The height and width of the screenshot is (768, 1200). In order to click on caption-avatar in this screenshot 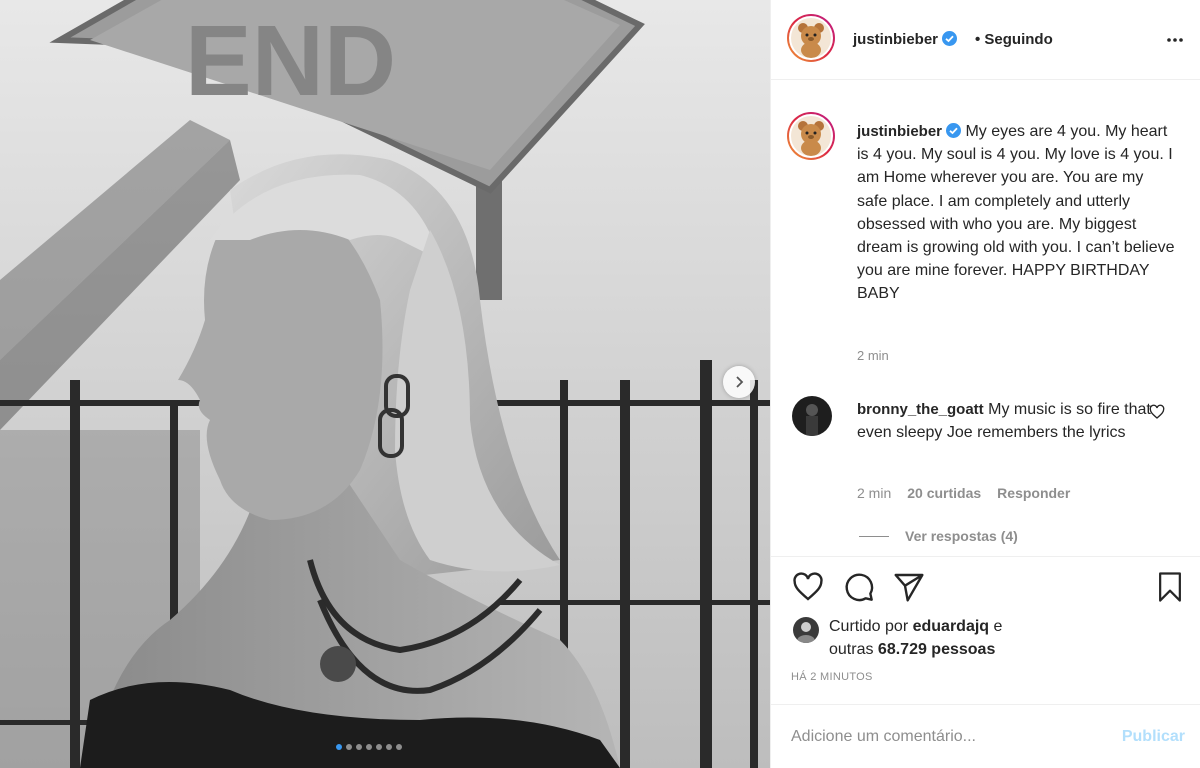, I will do `click(811, 136)`.